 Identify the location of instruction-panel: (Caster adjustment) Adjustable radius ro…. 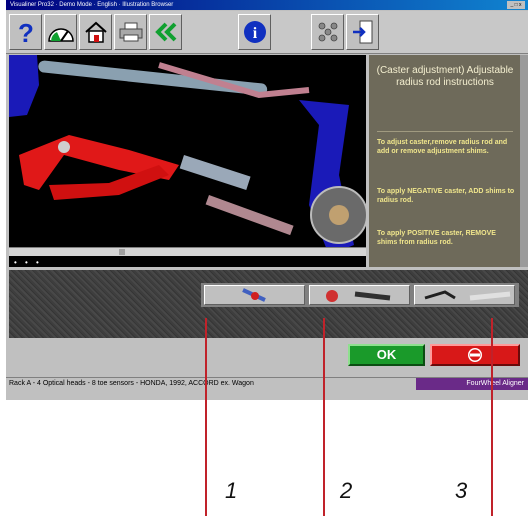
(448, 161).